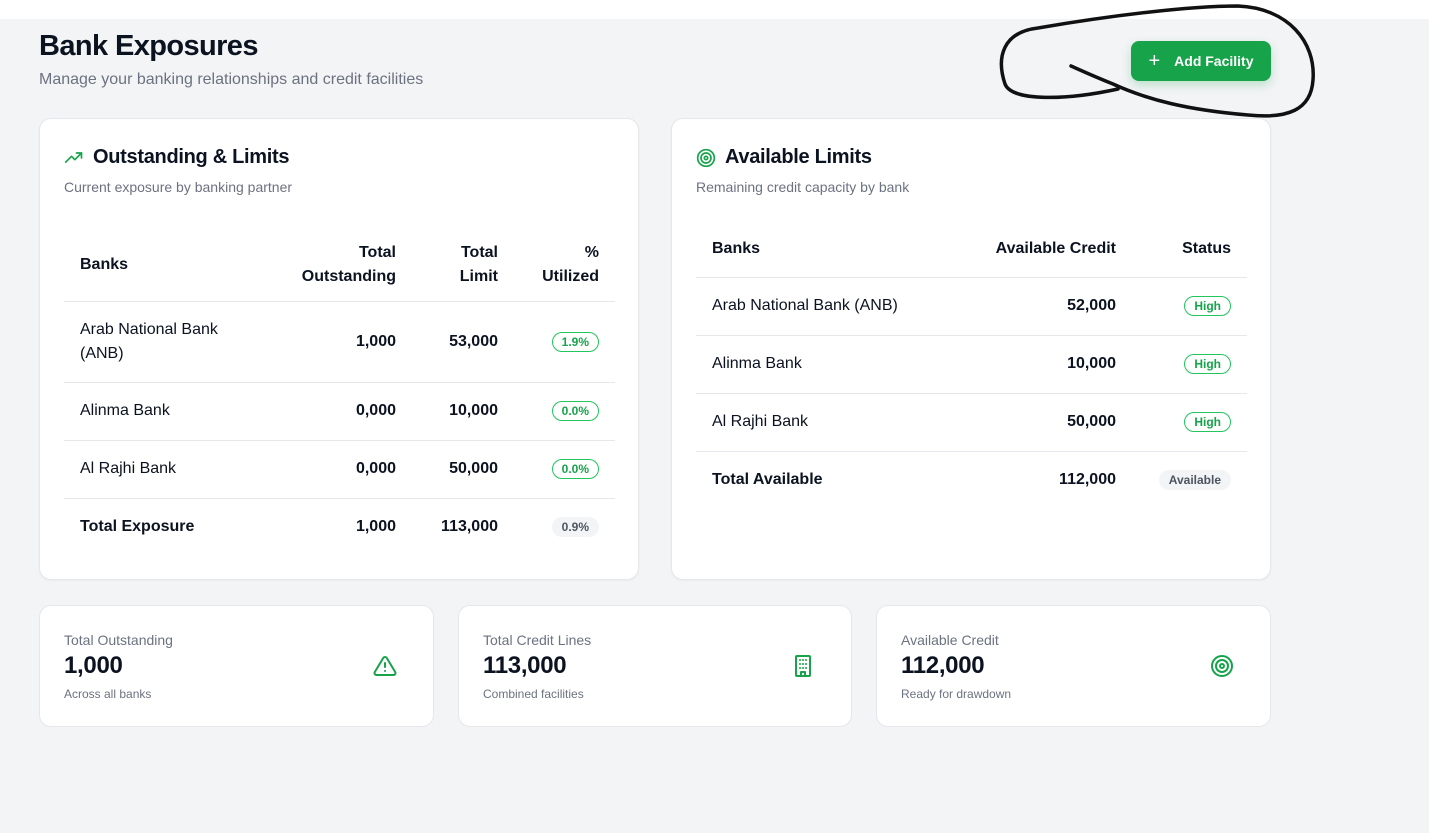  What do you see at coordinates (798, 157) in the screenshot?
I see `available-card-title: Available Limits` at bounding box center [798, 157].